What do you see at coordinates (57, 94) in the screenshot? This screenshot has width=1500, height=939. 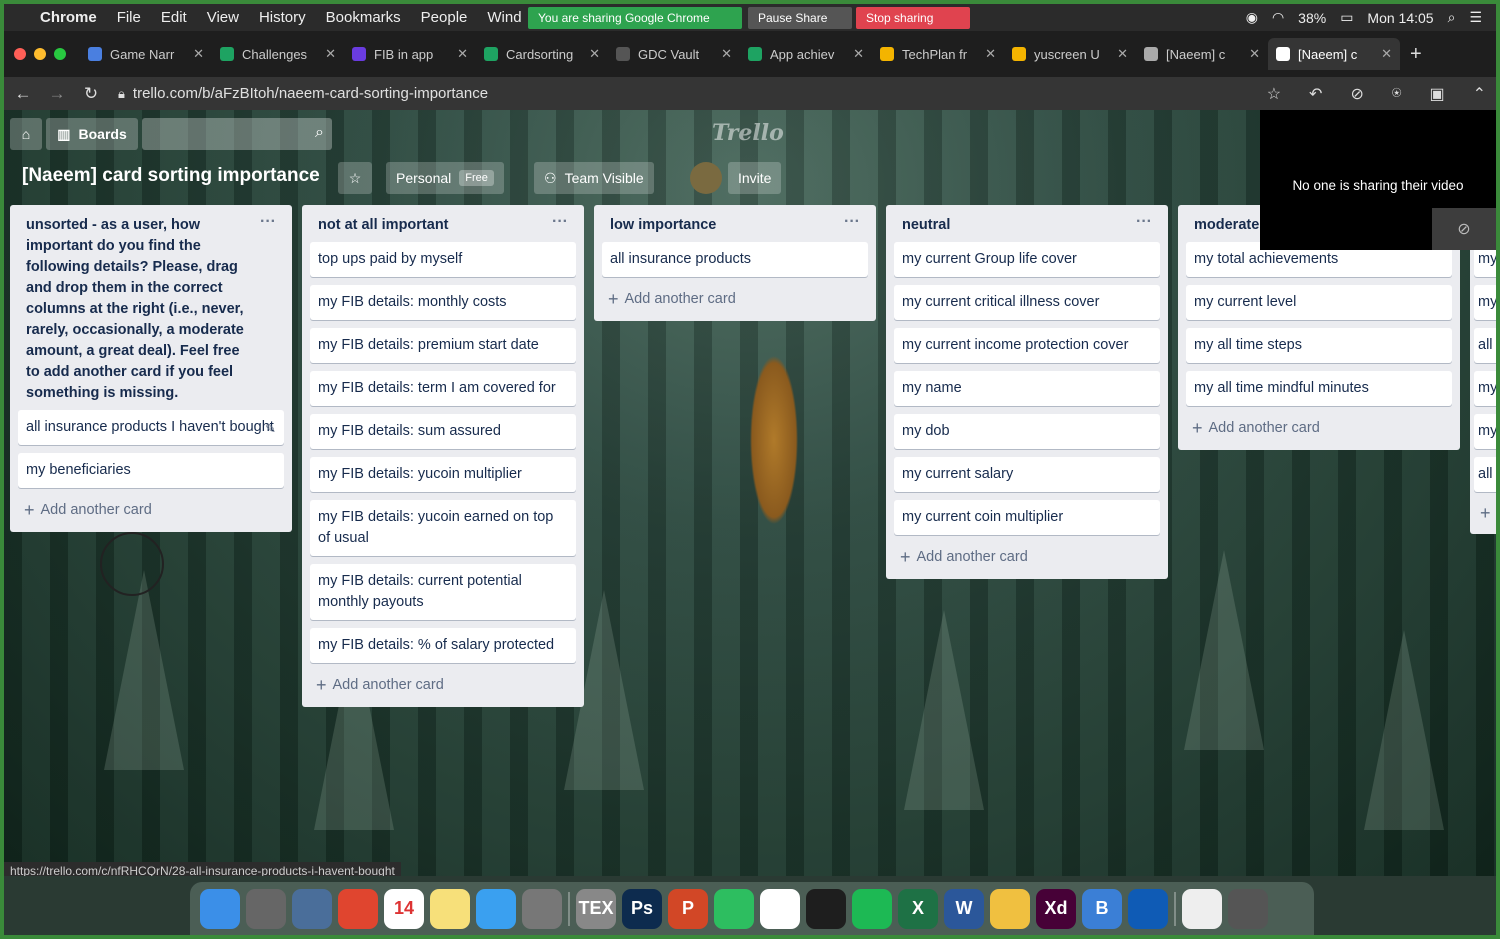 I see `forward-icon: →` at bounding box center [57, 94].